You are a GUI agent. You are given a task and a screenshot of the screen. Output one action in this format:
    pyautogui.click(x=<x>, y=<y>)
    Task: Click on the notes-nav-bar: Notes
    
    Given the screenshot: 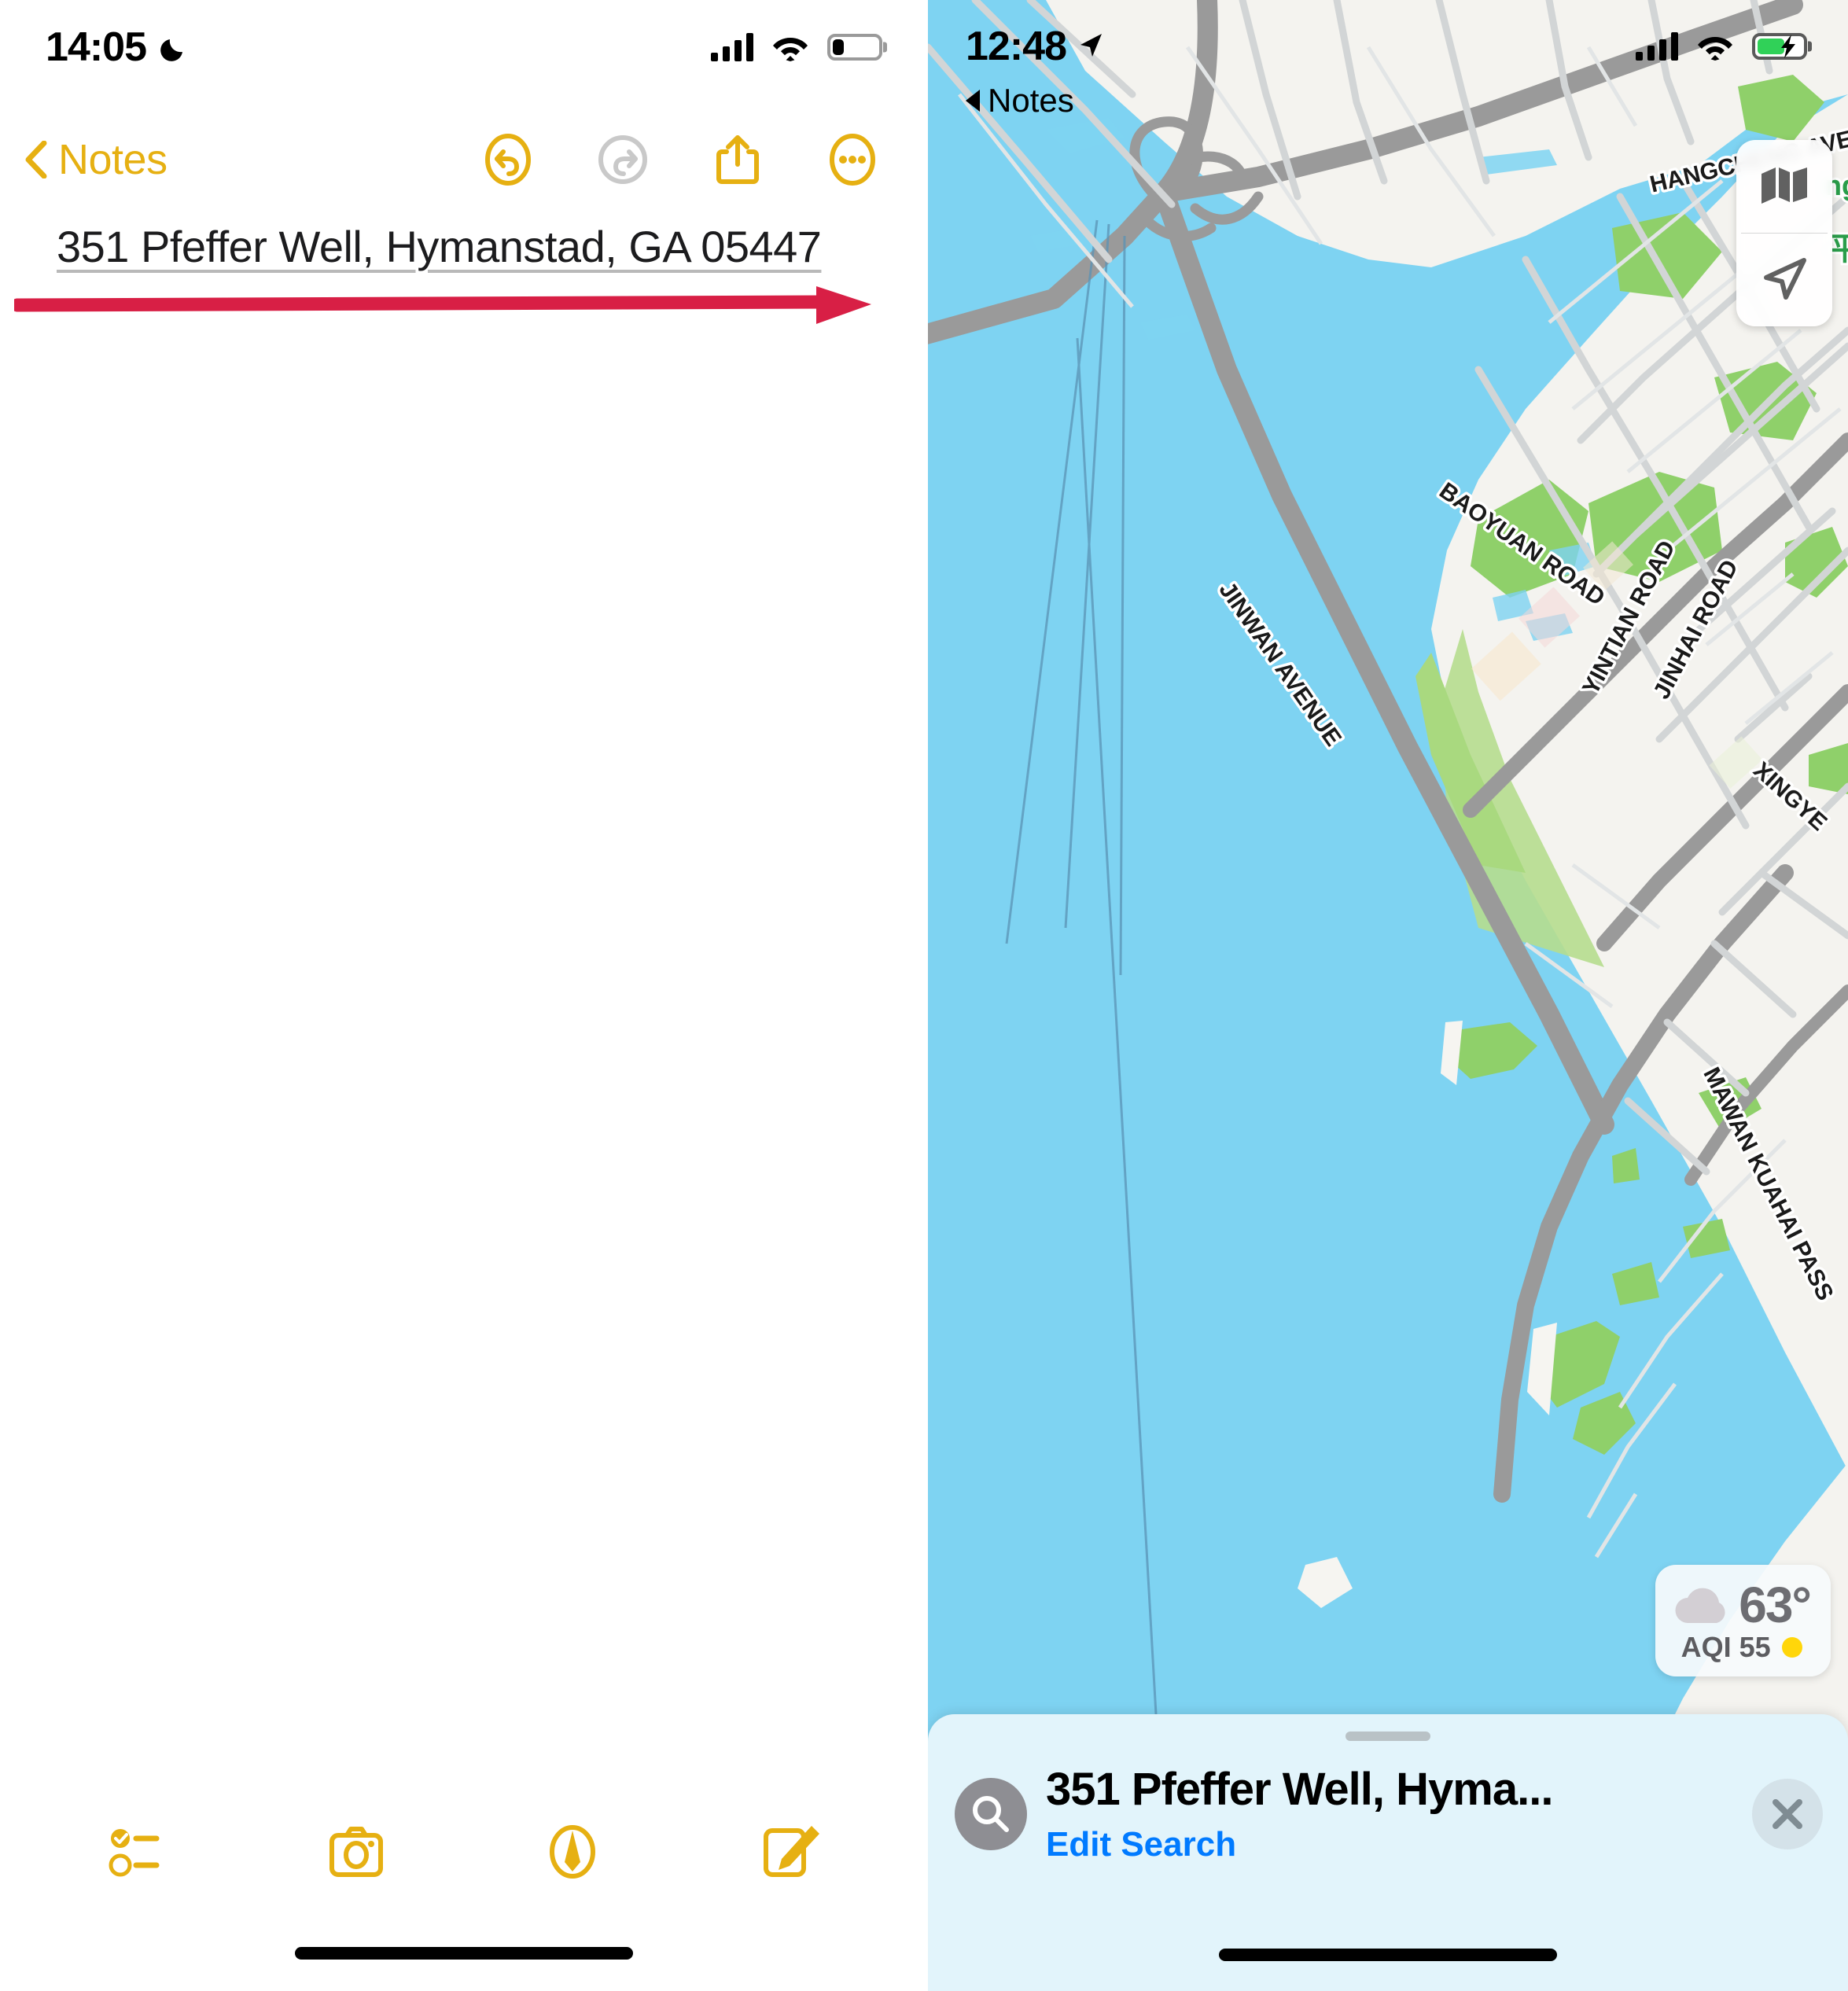 What is the action you would take?
    pyautogui.click(x=464, y=159)
    